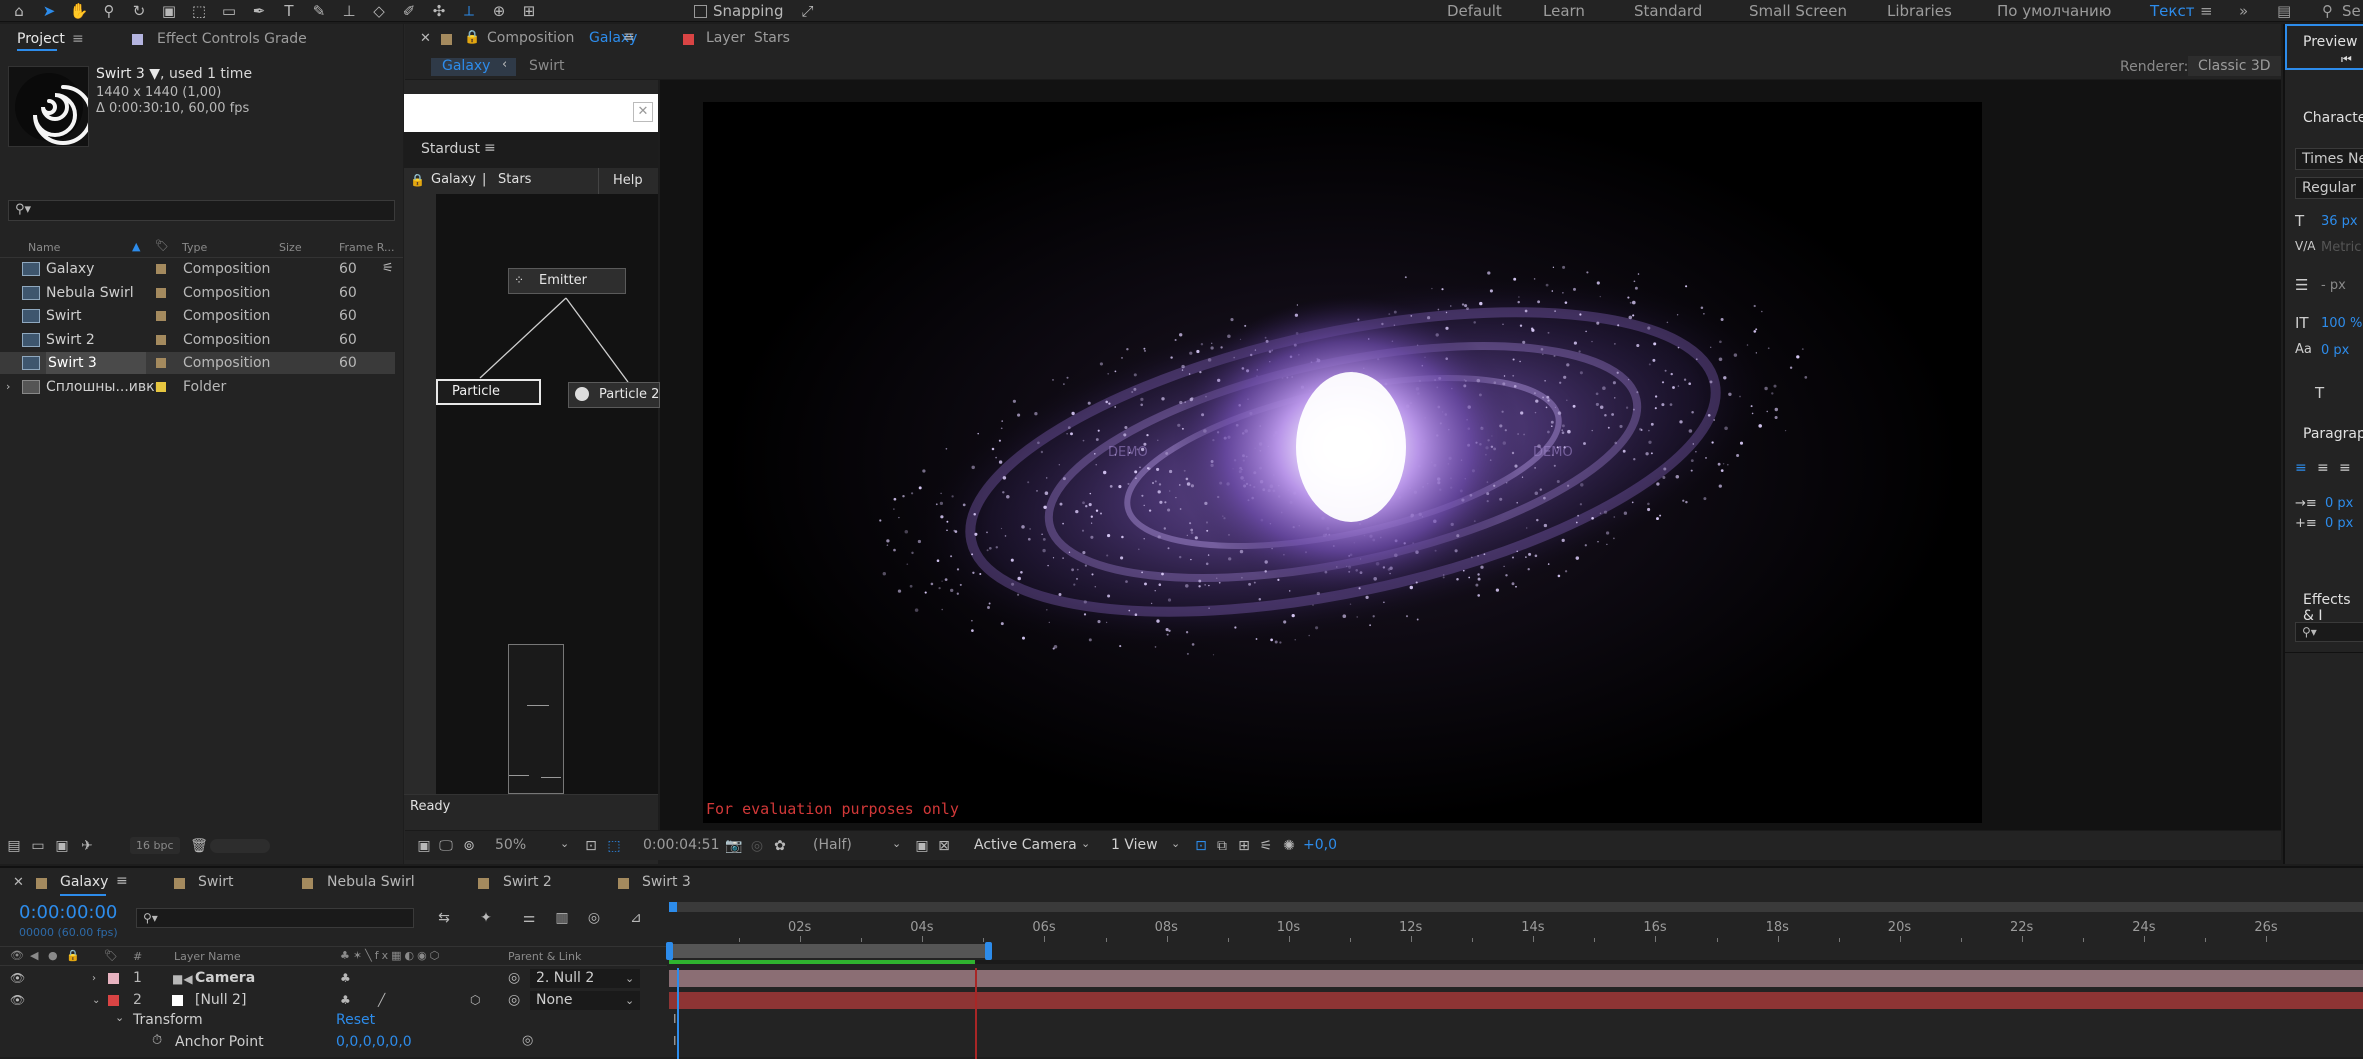  Describe the element at coordinates (666, 882) in the screenshot. I see `timeline-tab-swirt-3: Swirt 3` at that location.